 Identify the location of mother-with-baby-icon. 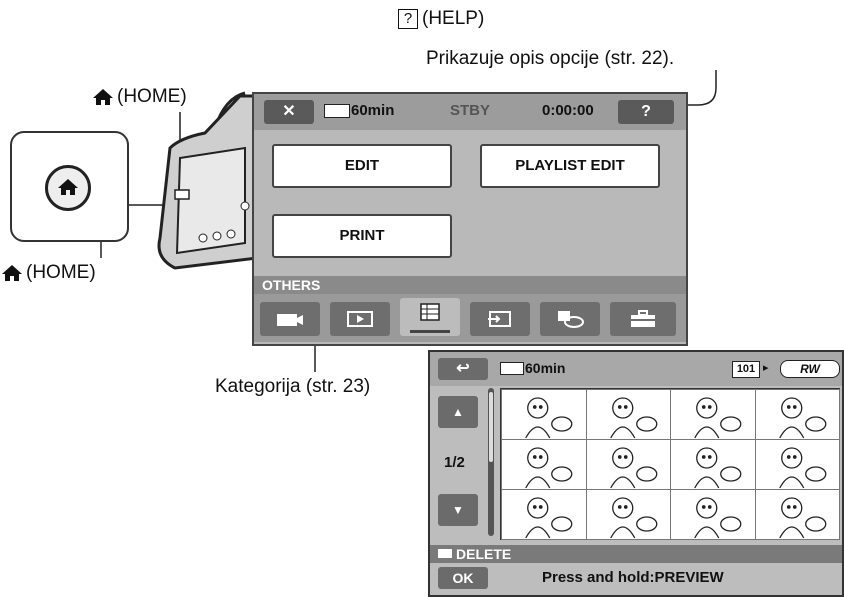
(549, 468).